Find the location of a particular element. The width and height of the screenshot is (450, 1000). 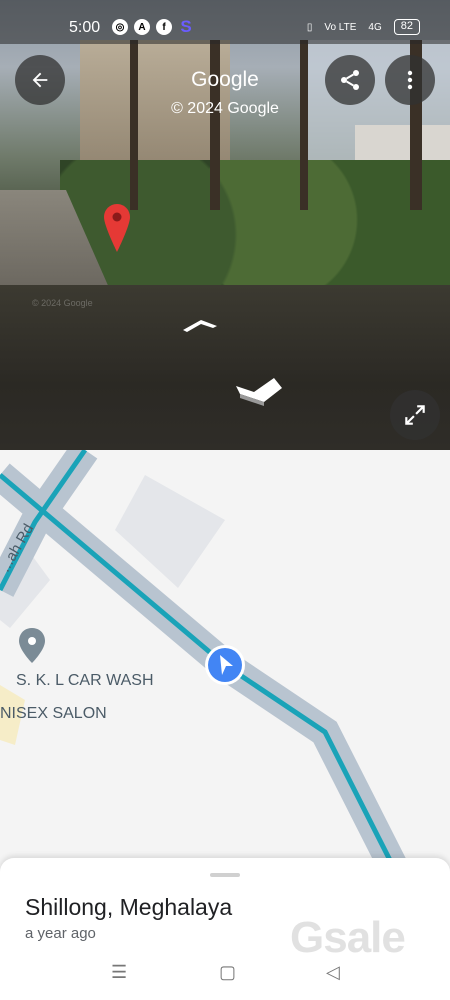

notification-icons: ◎ A f S is located at coordinates (153, 26).